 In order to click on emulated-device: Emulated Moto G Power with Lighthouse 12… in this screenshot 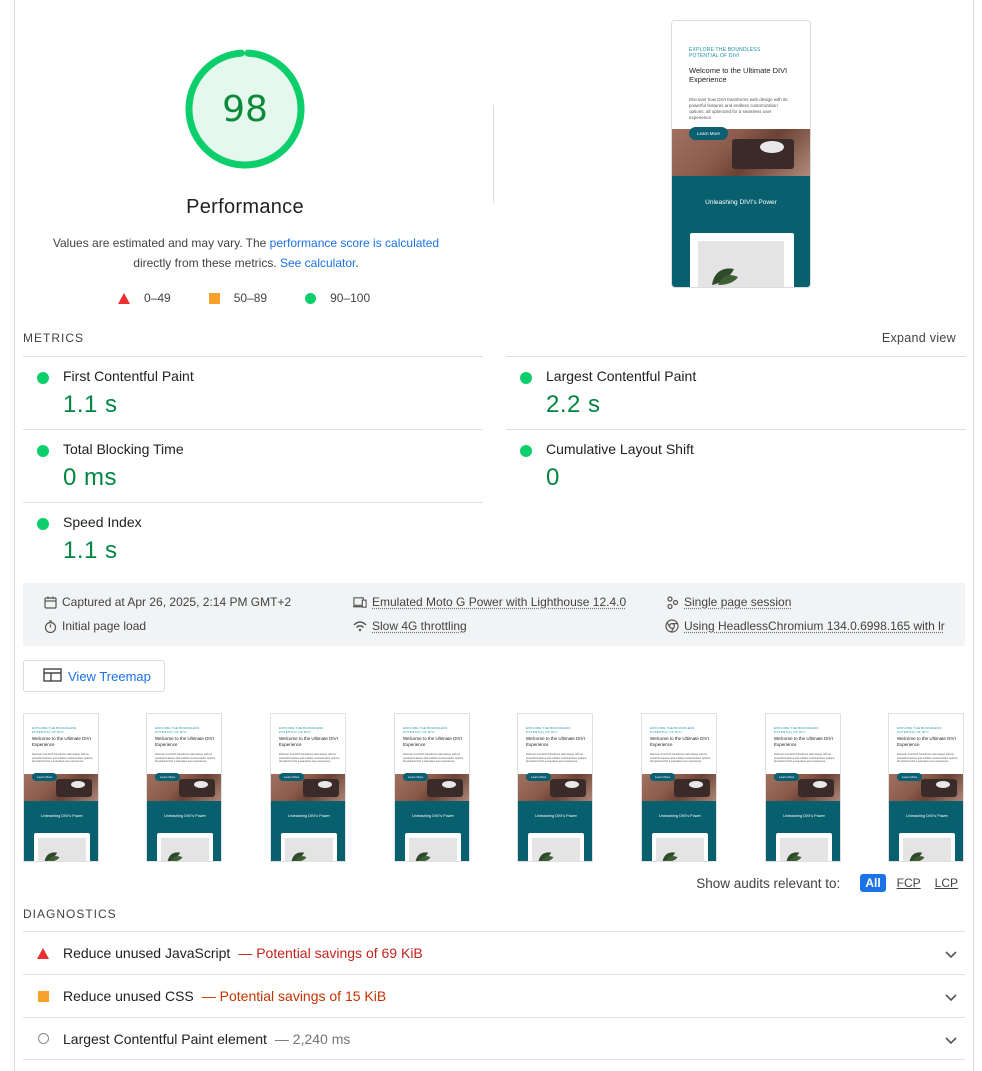, I will do `click(489, 602)`.